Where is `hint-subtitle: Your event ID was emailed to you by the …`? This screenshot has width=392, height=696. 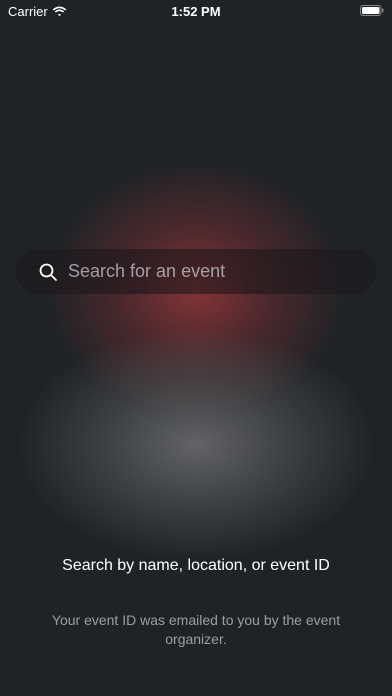 hint-subtitle: Your event ID was emailed to you by the … is located at coordinates (196, 629).